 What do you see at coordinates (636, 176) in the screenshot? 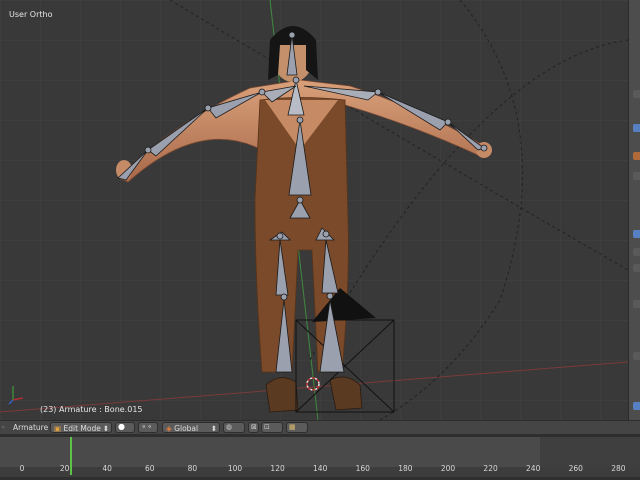
I see `constraint-icon` at bounding box center [636, 176].